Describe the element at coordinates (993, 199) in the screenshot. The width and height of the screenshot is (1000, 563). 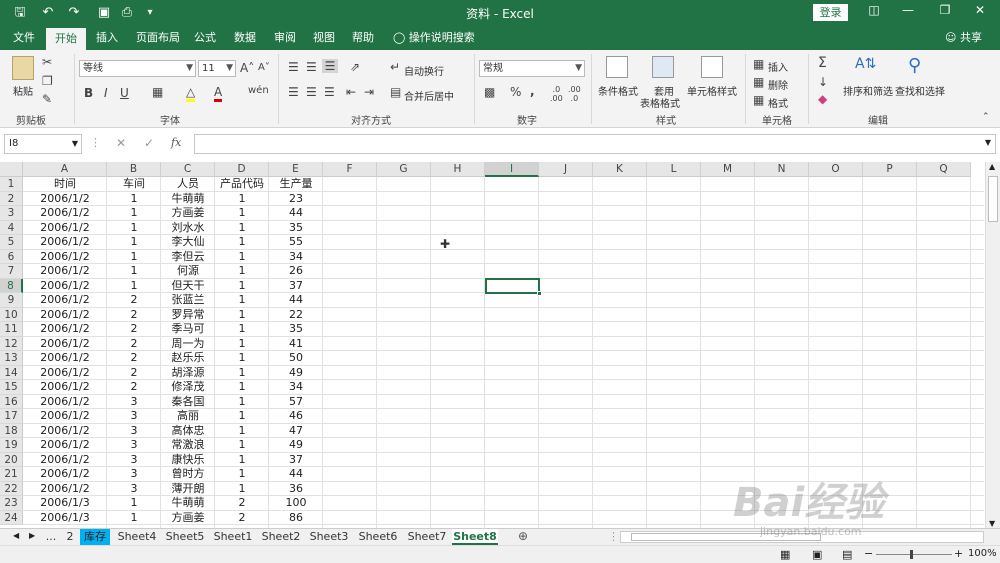
I see `scroll-thumb` at that location.